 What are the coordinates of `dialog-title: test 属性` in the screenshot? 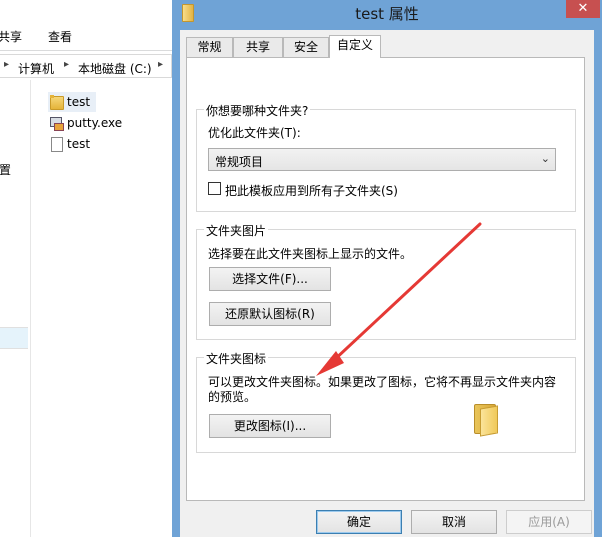 It's located at (387, 14).